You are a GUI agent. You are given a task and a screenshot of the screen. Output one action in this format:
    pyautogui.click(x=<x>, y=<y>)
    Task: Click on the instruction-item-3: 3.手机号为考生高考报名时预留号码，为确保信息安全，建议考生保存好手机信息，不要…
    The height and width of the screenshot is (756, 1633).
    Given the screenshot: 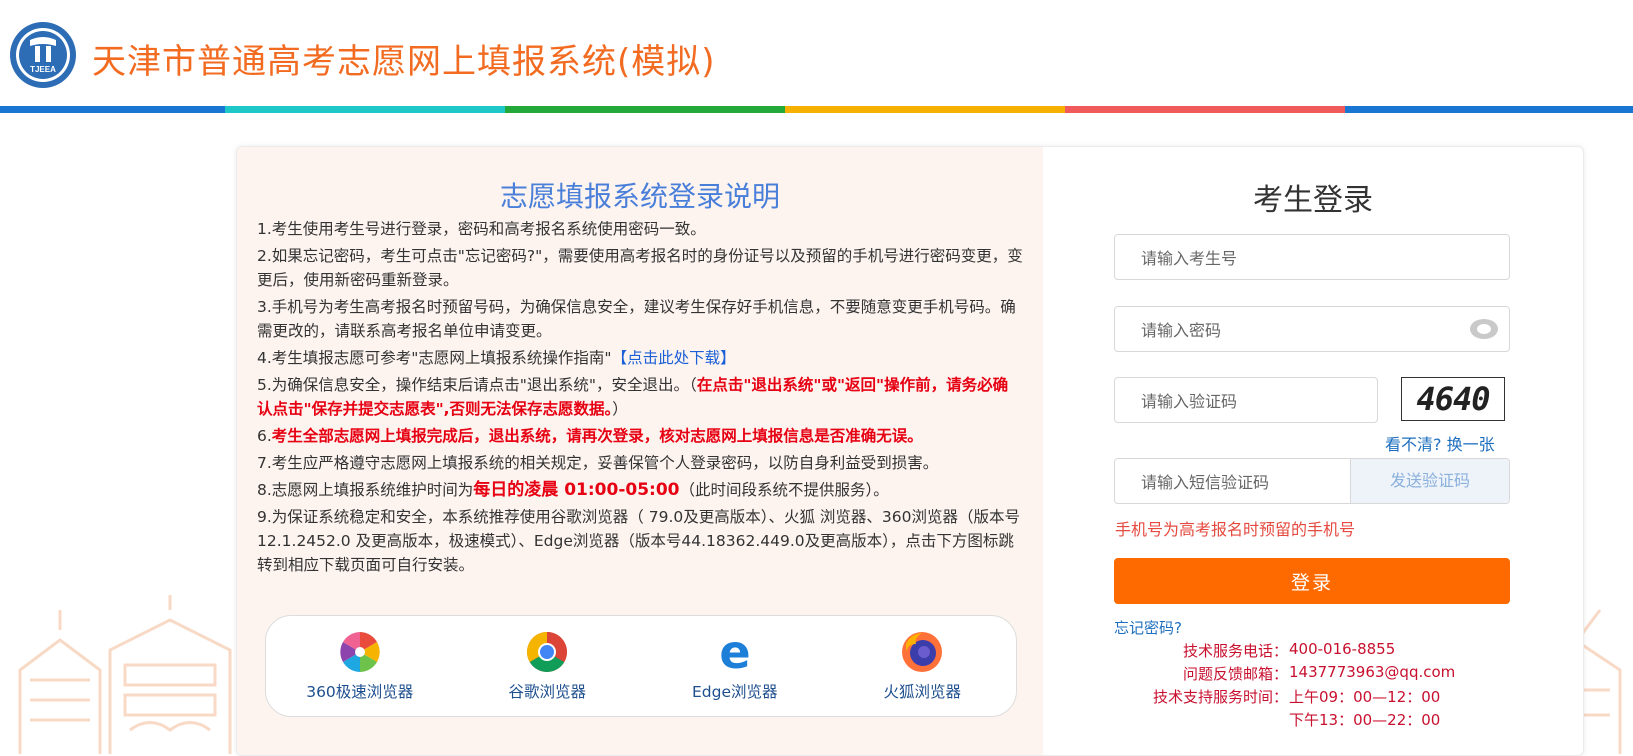 What is the action you would take?
    pyautogui.click(x=636, y=319)
    